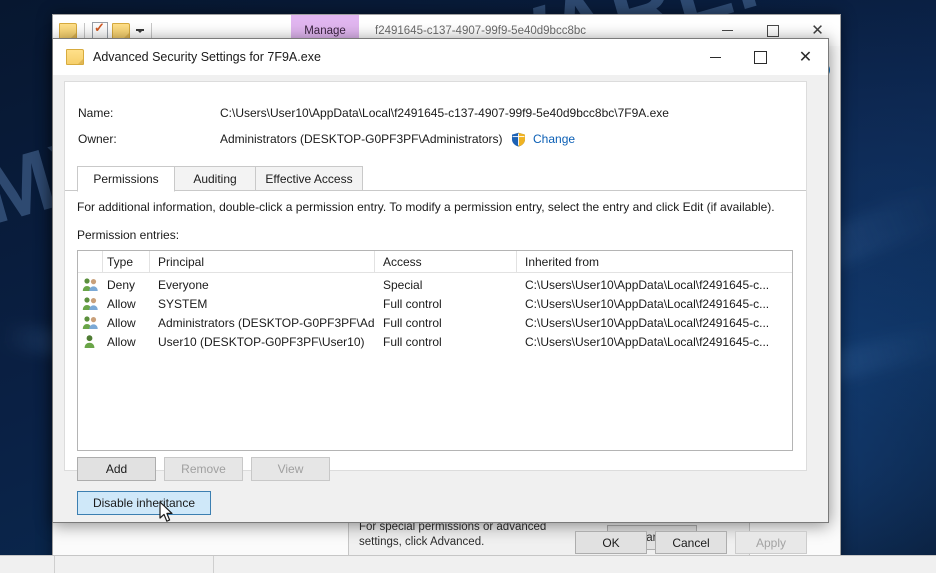 Image resolution: width=936 pixels, height=573 pixels. What do you see at coordinates (445, 542) in the screenshot?
I see `hint-line-2: click Advanced.` at bounding box center [445, 542].